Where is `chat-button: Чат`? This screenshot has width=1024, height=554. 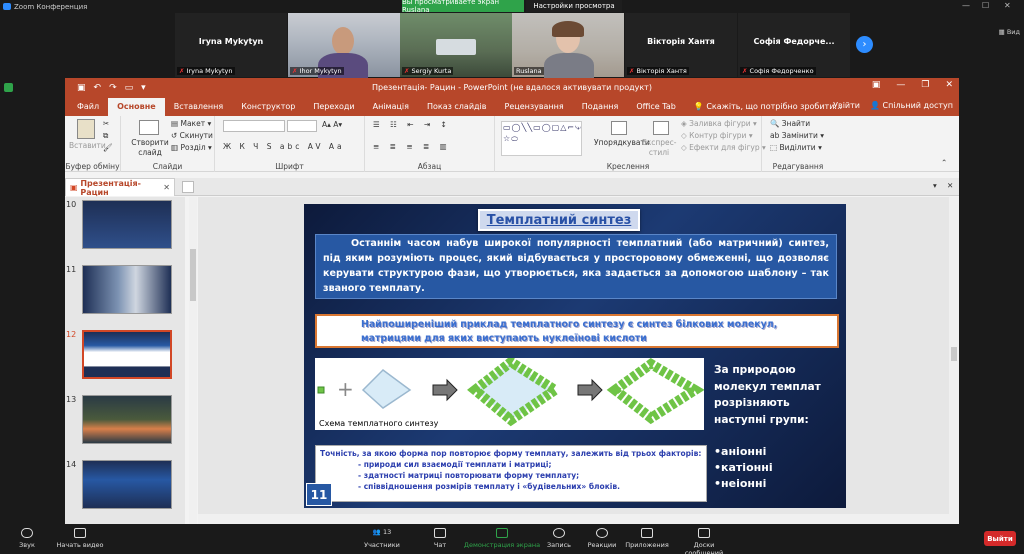
chat-button: Чат is located at coordinates (440, 538).